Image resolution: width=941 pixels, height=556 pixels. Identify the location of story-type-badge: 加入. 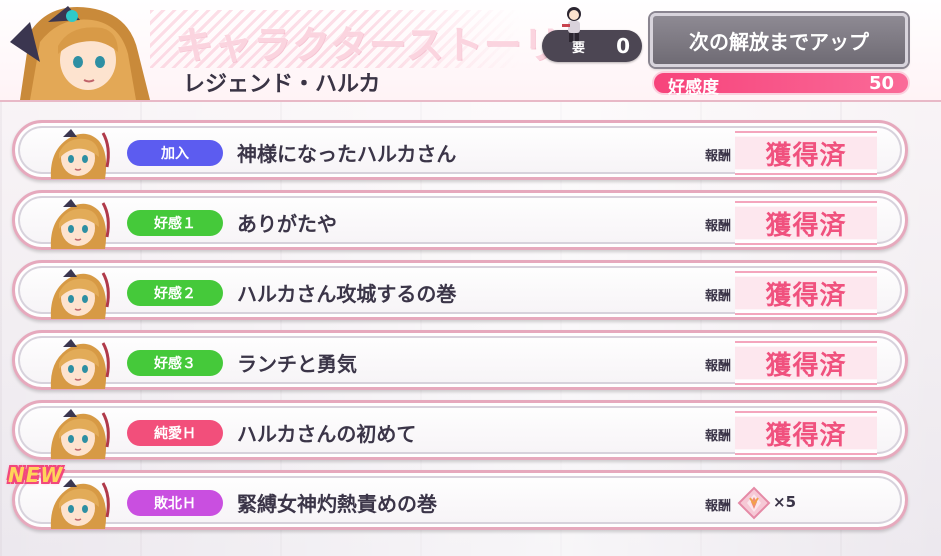
(175, 153).